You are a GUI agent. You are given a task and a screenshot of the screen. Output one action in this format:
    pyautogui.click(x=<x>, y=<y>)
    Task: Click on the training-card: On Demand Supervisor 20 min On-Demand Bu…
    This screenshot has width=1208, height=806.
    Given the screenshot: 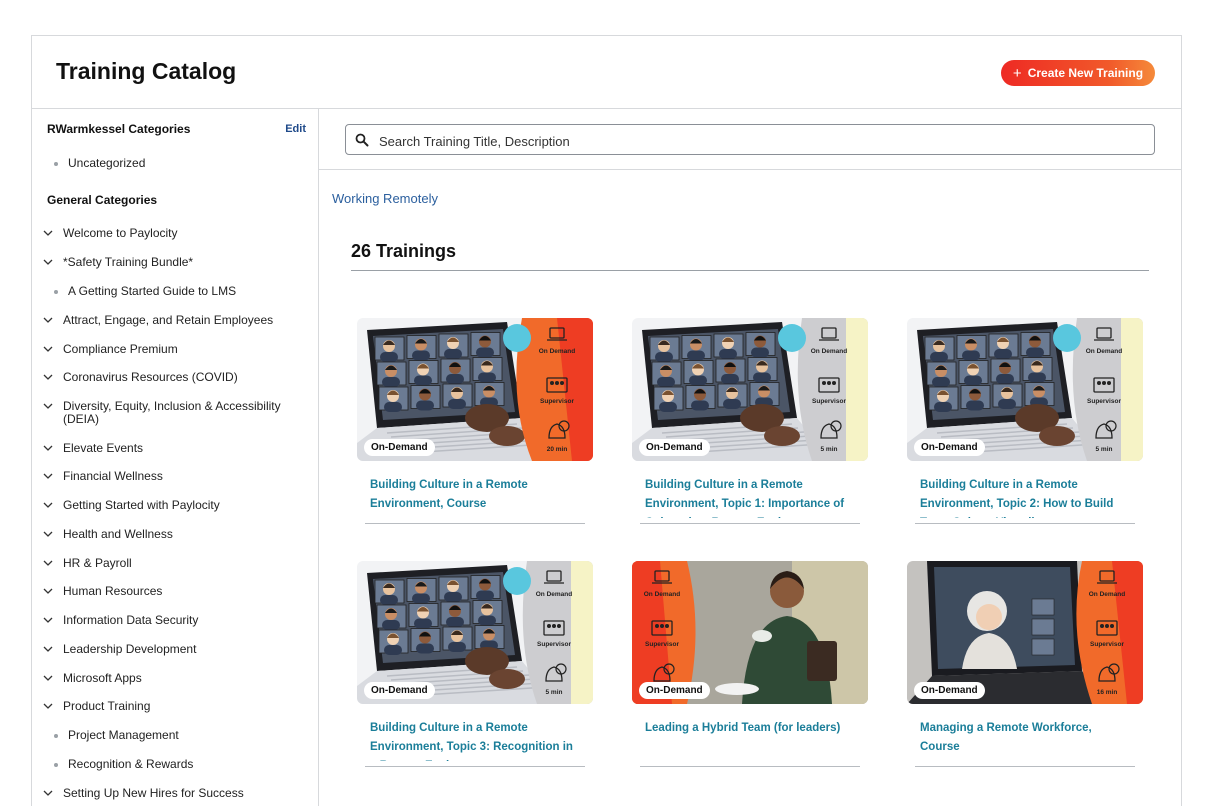 What is the action you would take?
    pyautogui.click(x=475, y=423)
    